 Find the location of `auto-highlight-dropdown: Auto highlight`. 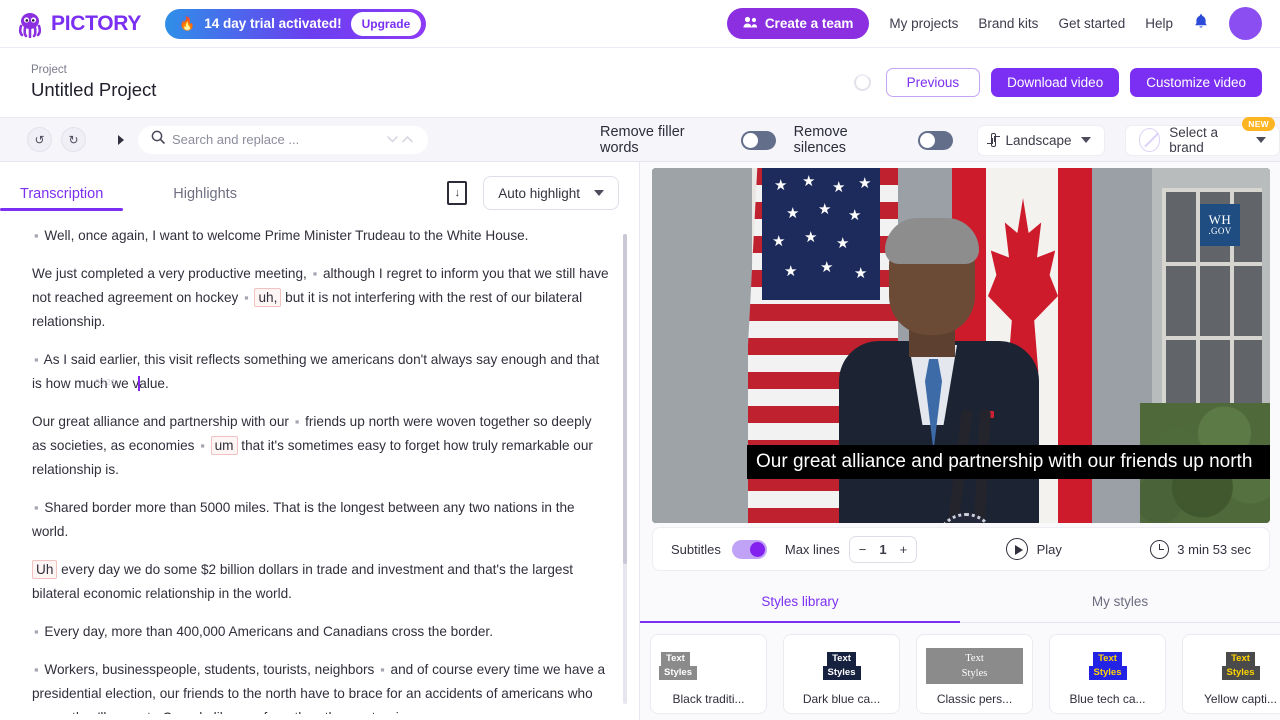

auto-highlight-dropdown: Auto highlight is located at coordinates (551, 193).